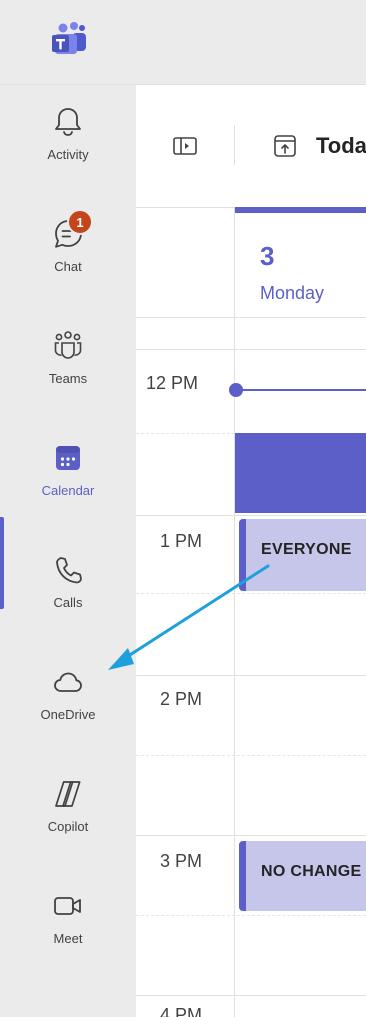 The height and width of the screenshot is (1017, 366). Describe the element at coordinates (251, 262) in the screenshot. I see `day-header: 3 Monday` at that location.